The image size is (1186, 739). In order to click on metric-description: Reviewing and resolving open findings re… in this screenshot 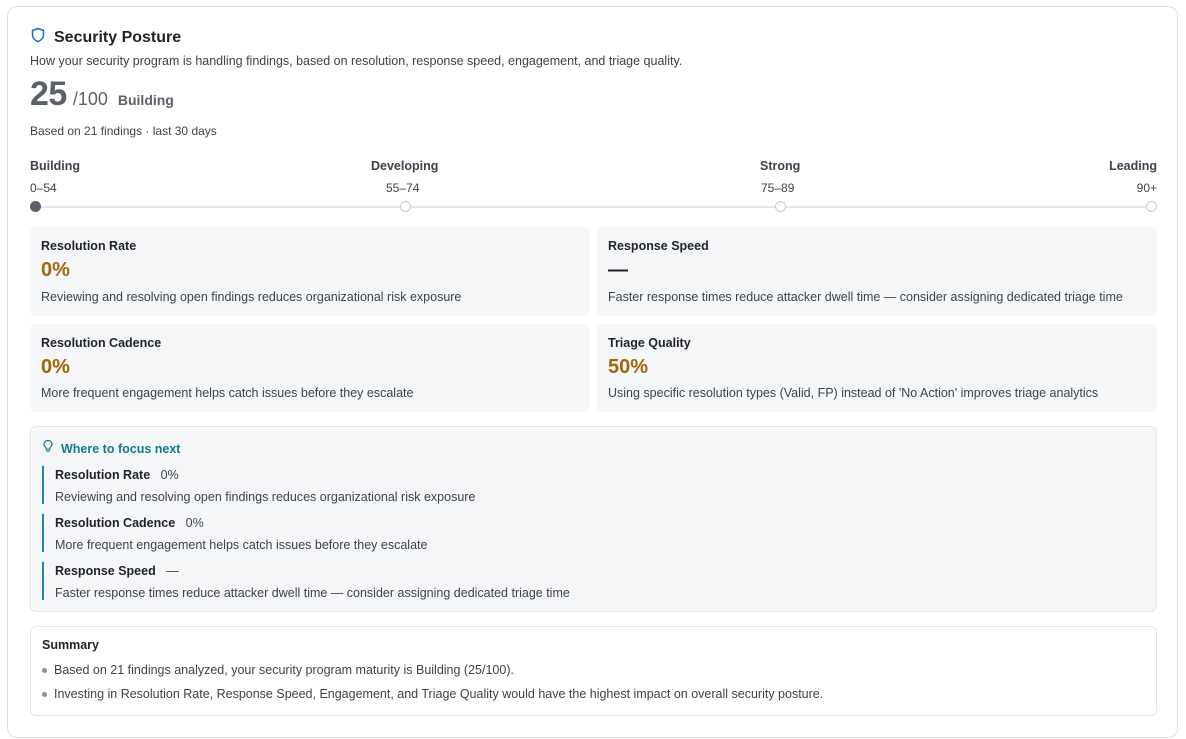, I will do `click(251, 297)`.